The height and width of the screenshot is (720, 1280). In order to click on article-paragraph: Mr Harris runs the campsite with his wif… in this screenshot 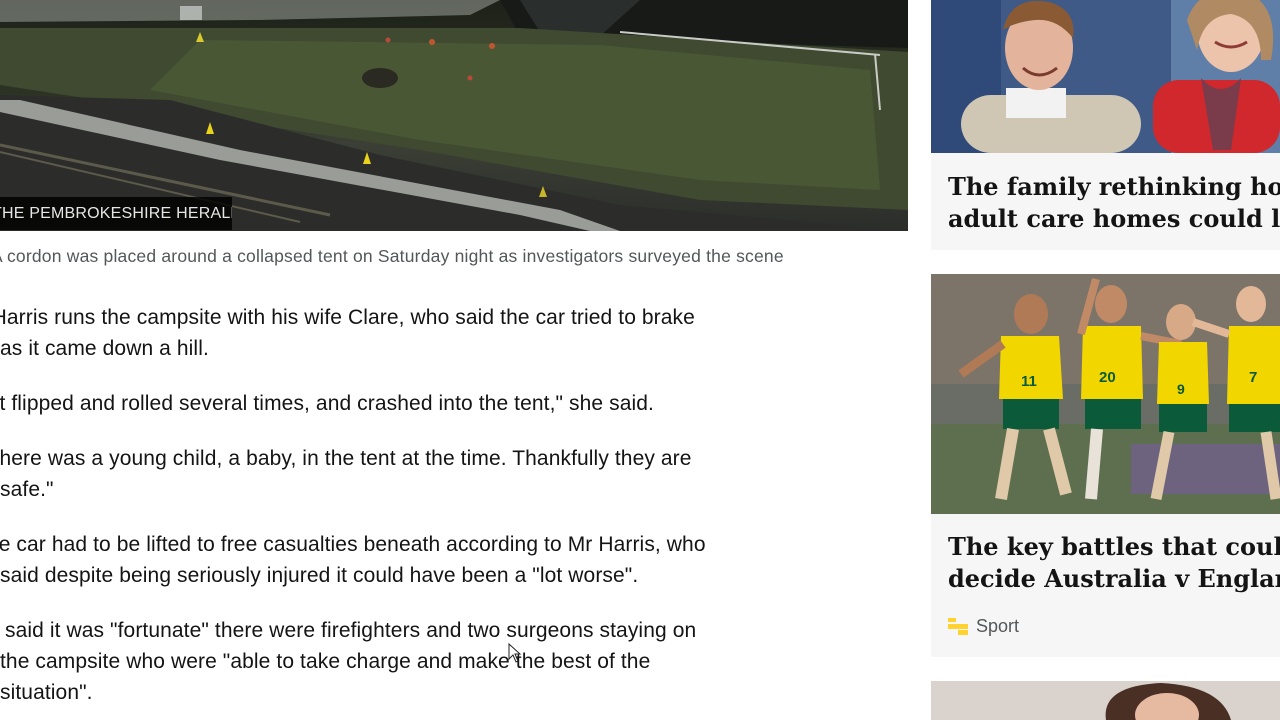, I will do `click(347, 333)`.